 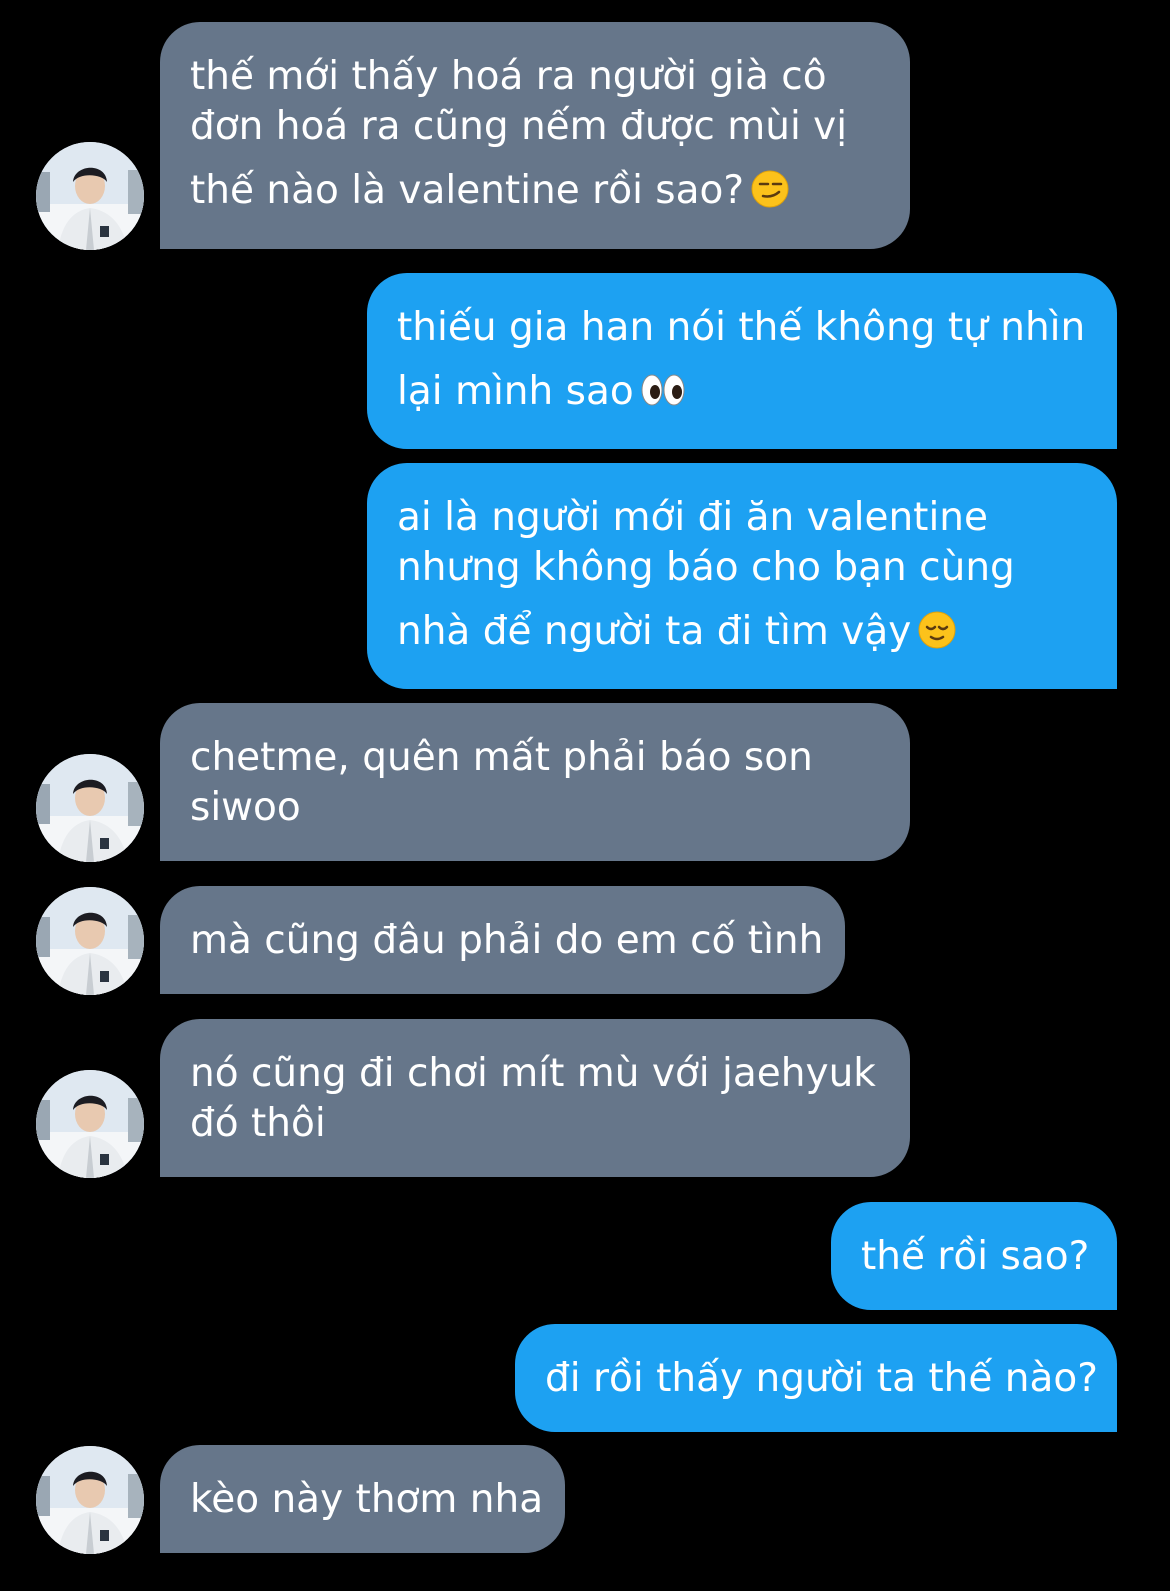 I want to click on message-text-line: ai là người mới đi ăn valentine, so click(x=692, y=517).